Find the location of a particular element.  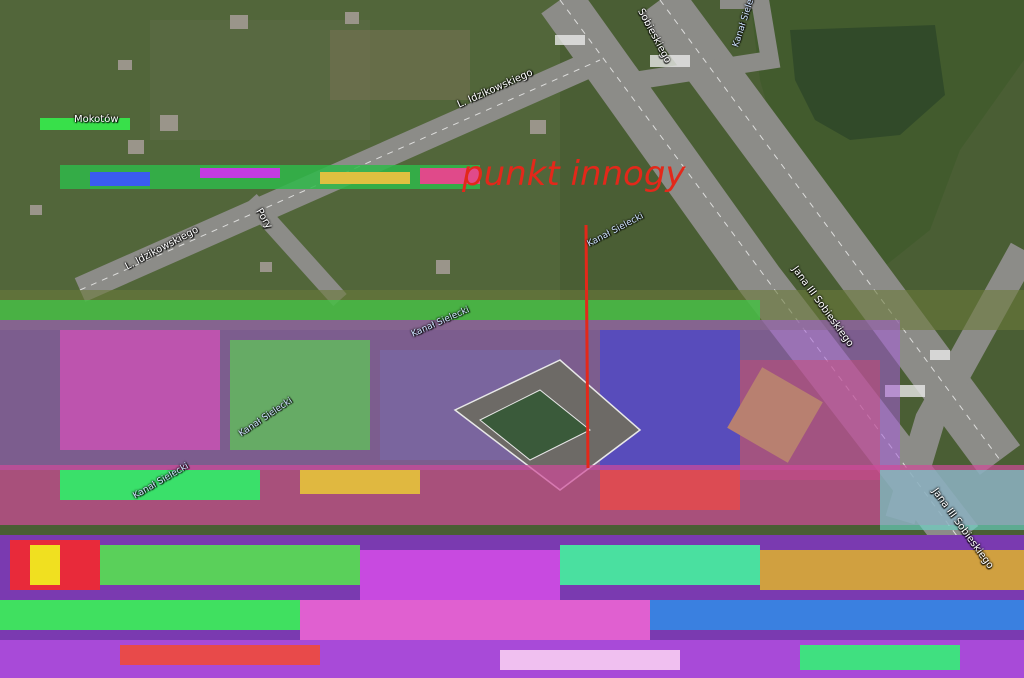

marker-label: punkt innogy is located at coordinates (574, 174).